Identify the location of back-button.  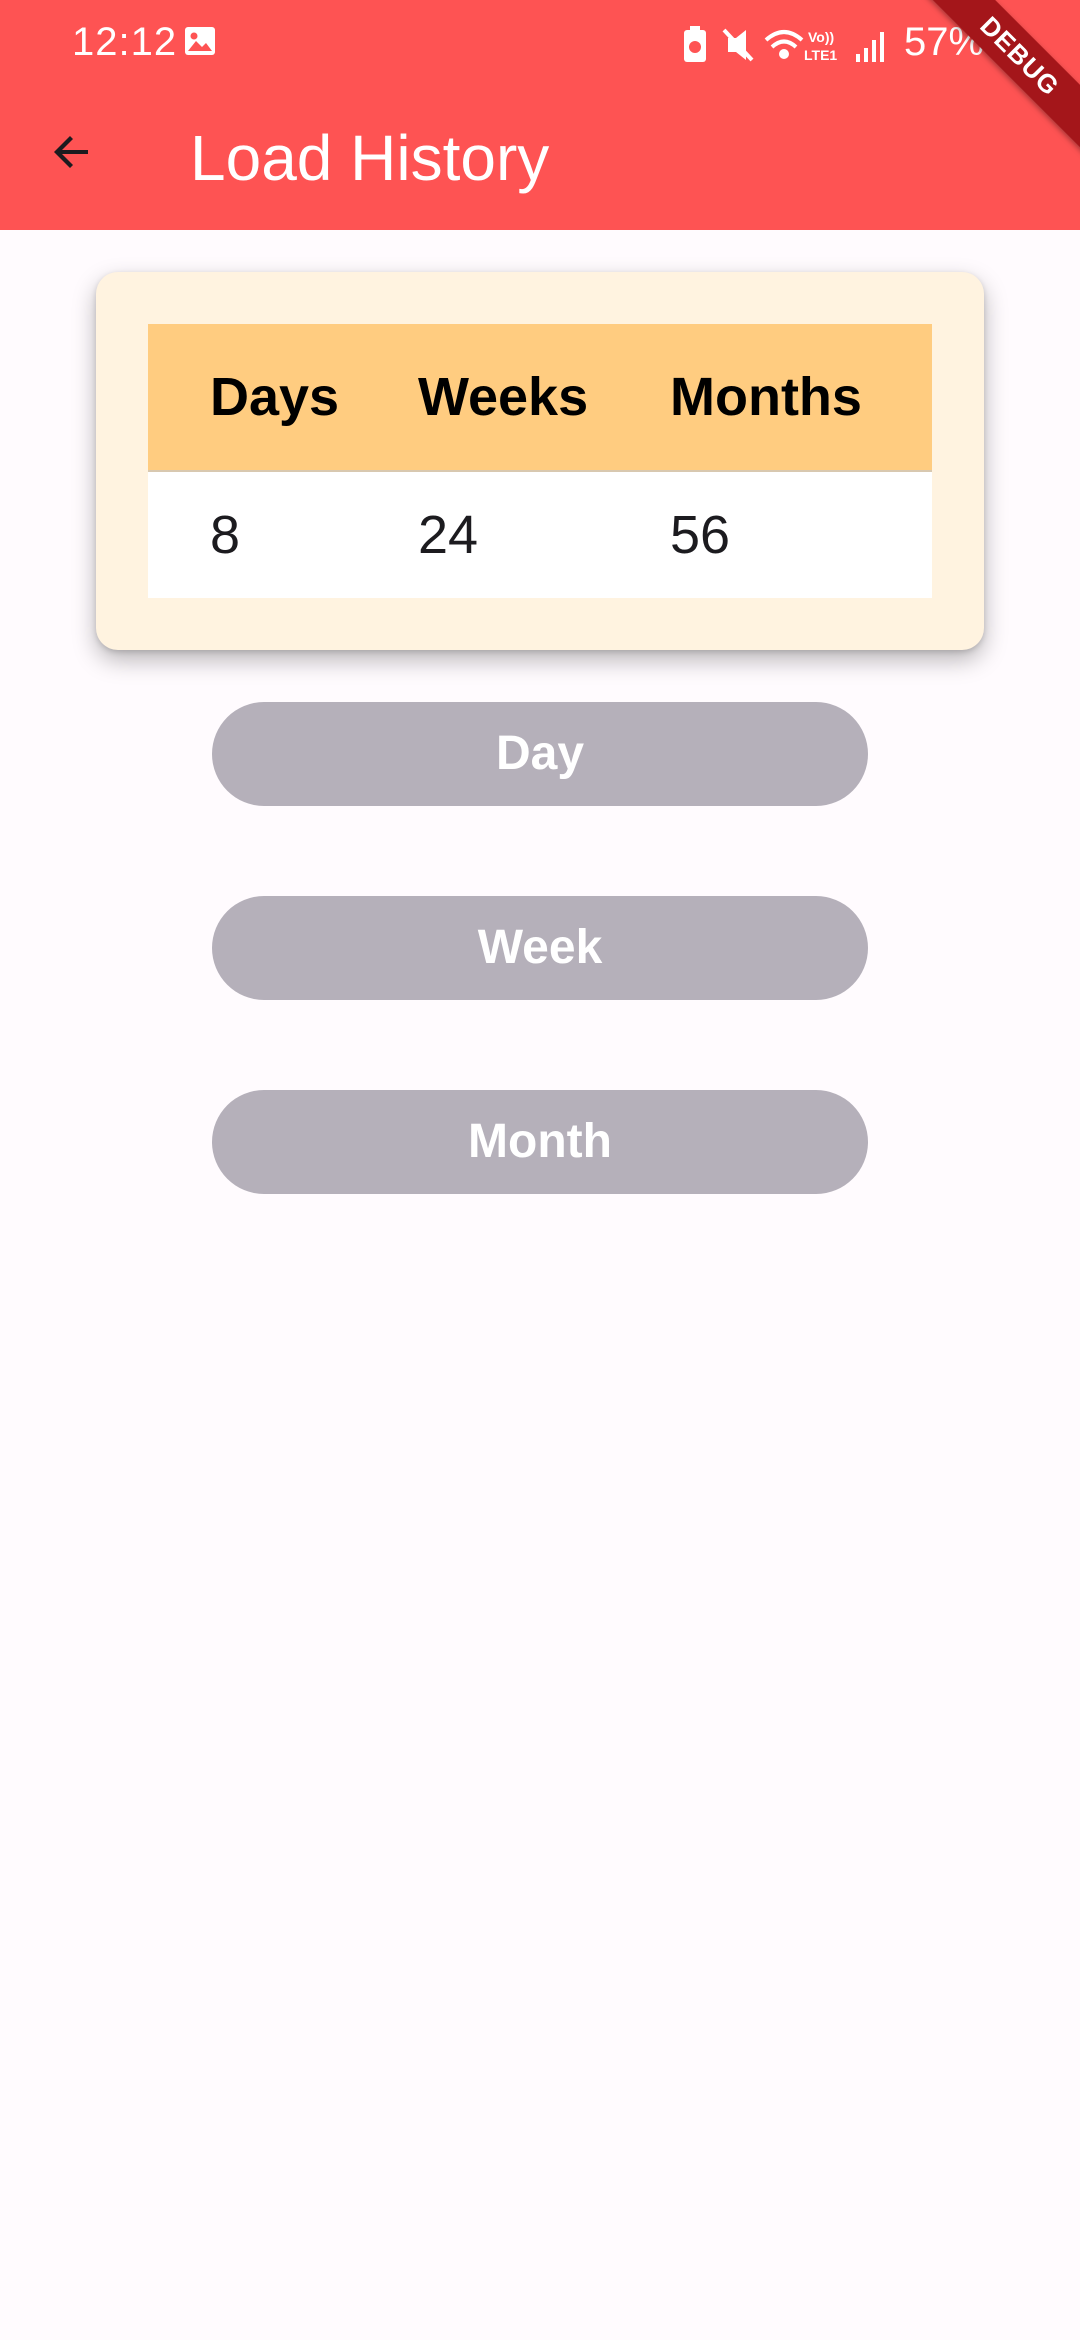
(72, 152).